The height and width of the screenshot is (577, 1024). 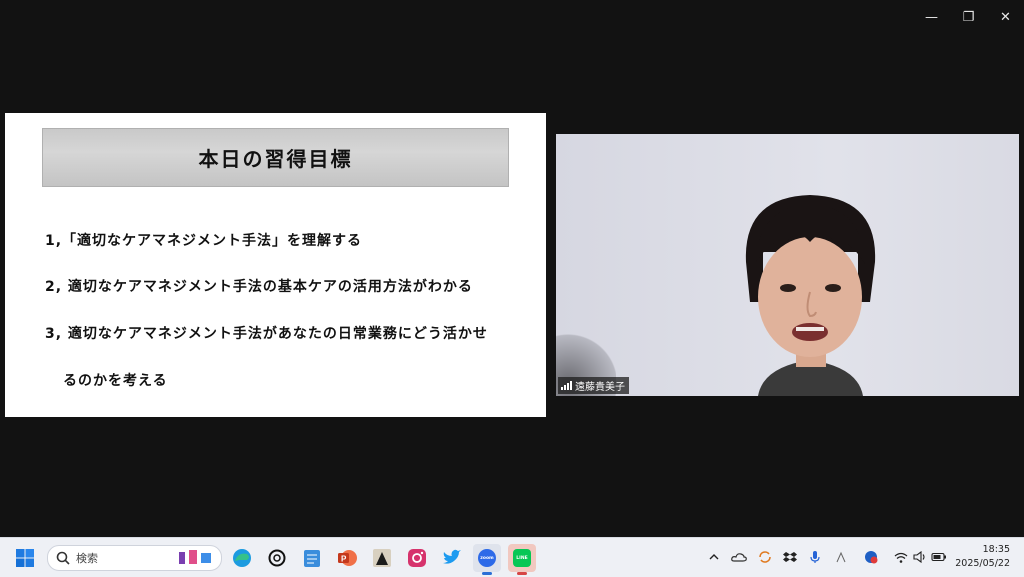 I want to click on windows-start-icon, so click(x=25, y=558).